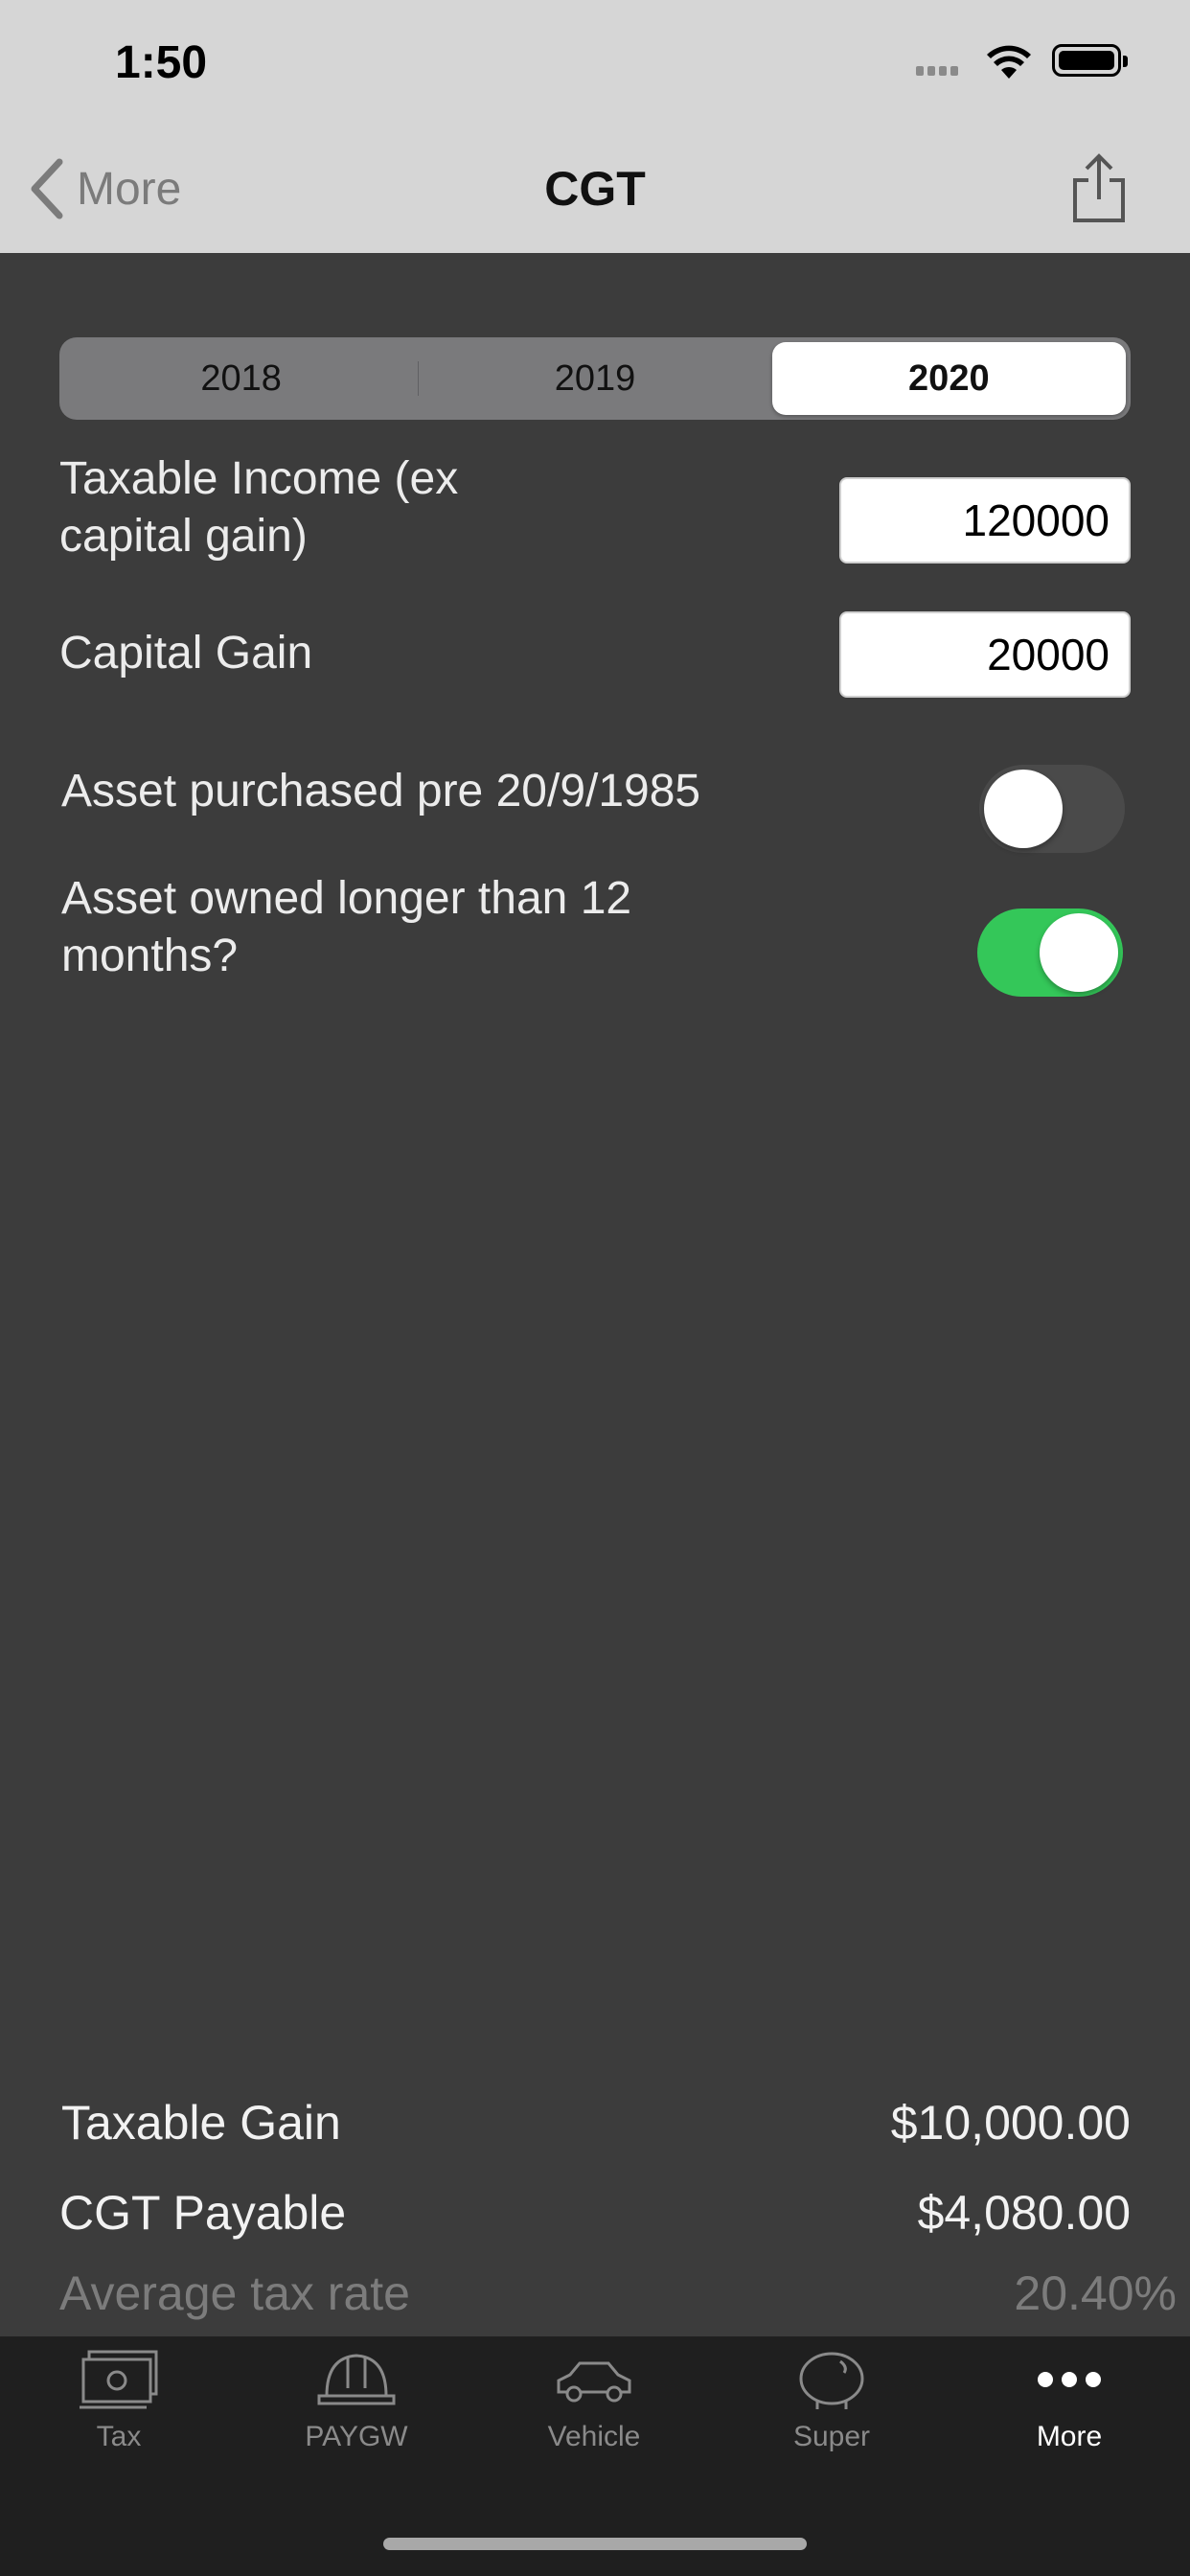  What do you see at coordinates (1070, 2436) in the screenshot?
I see `tab-label: More` at bounding box center [1070, 2436].